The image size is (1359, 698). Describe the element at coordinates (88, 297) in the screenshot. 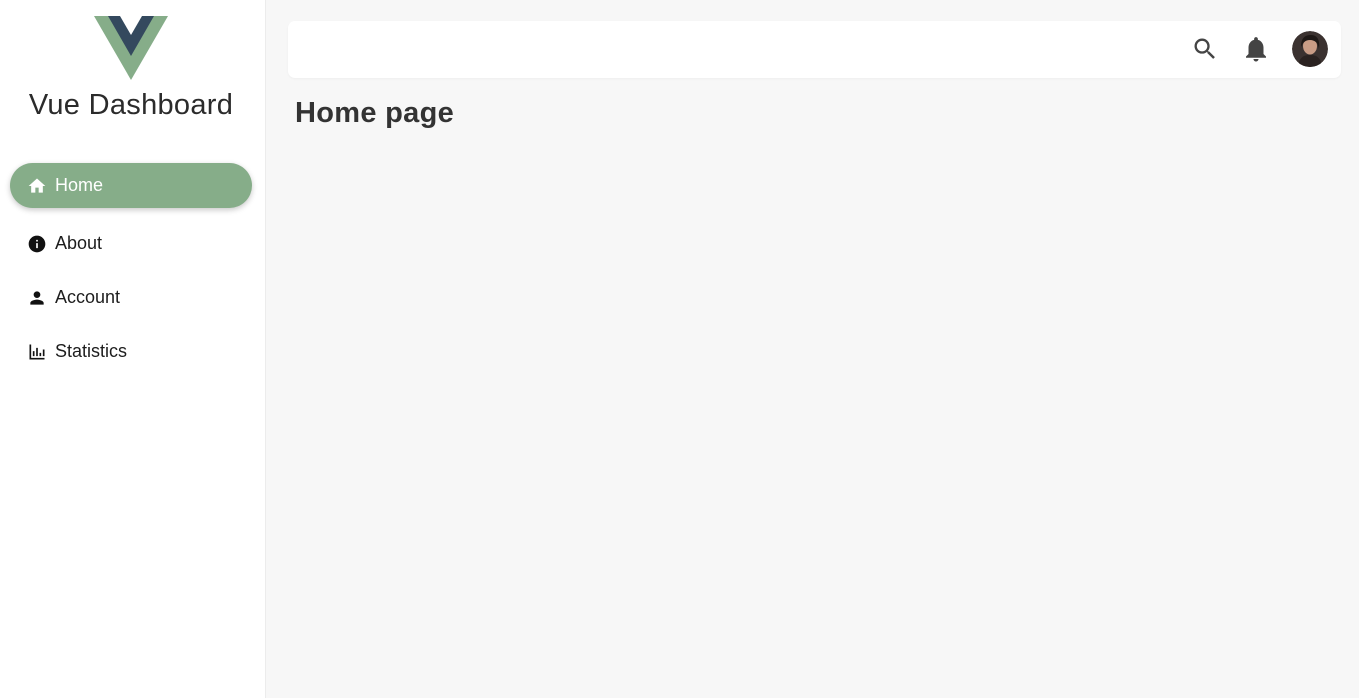

I see `sidebar-item-label: Account` at that location.